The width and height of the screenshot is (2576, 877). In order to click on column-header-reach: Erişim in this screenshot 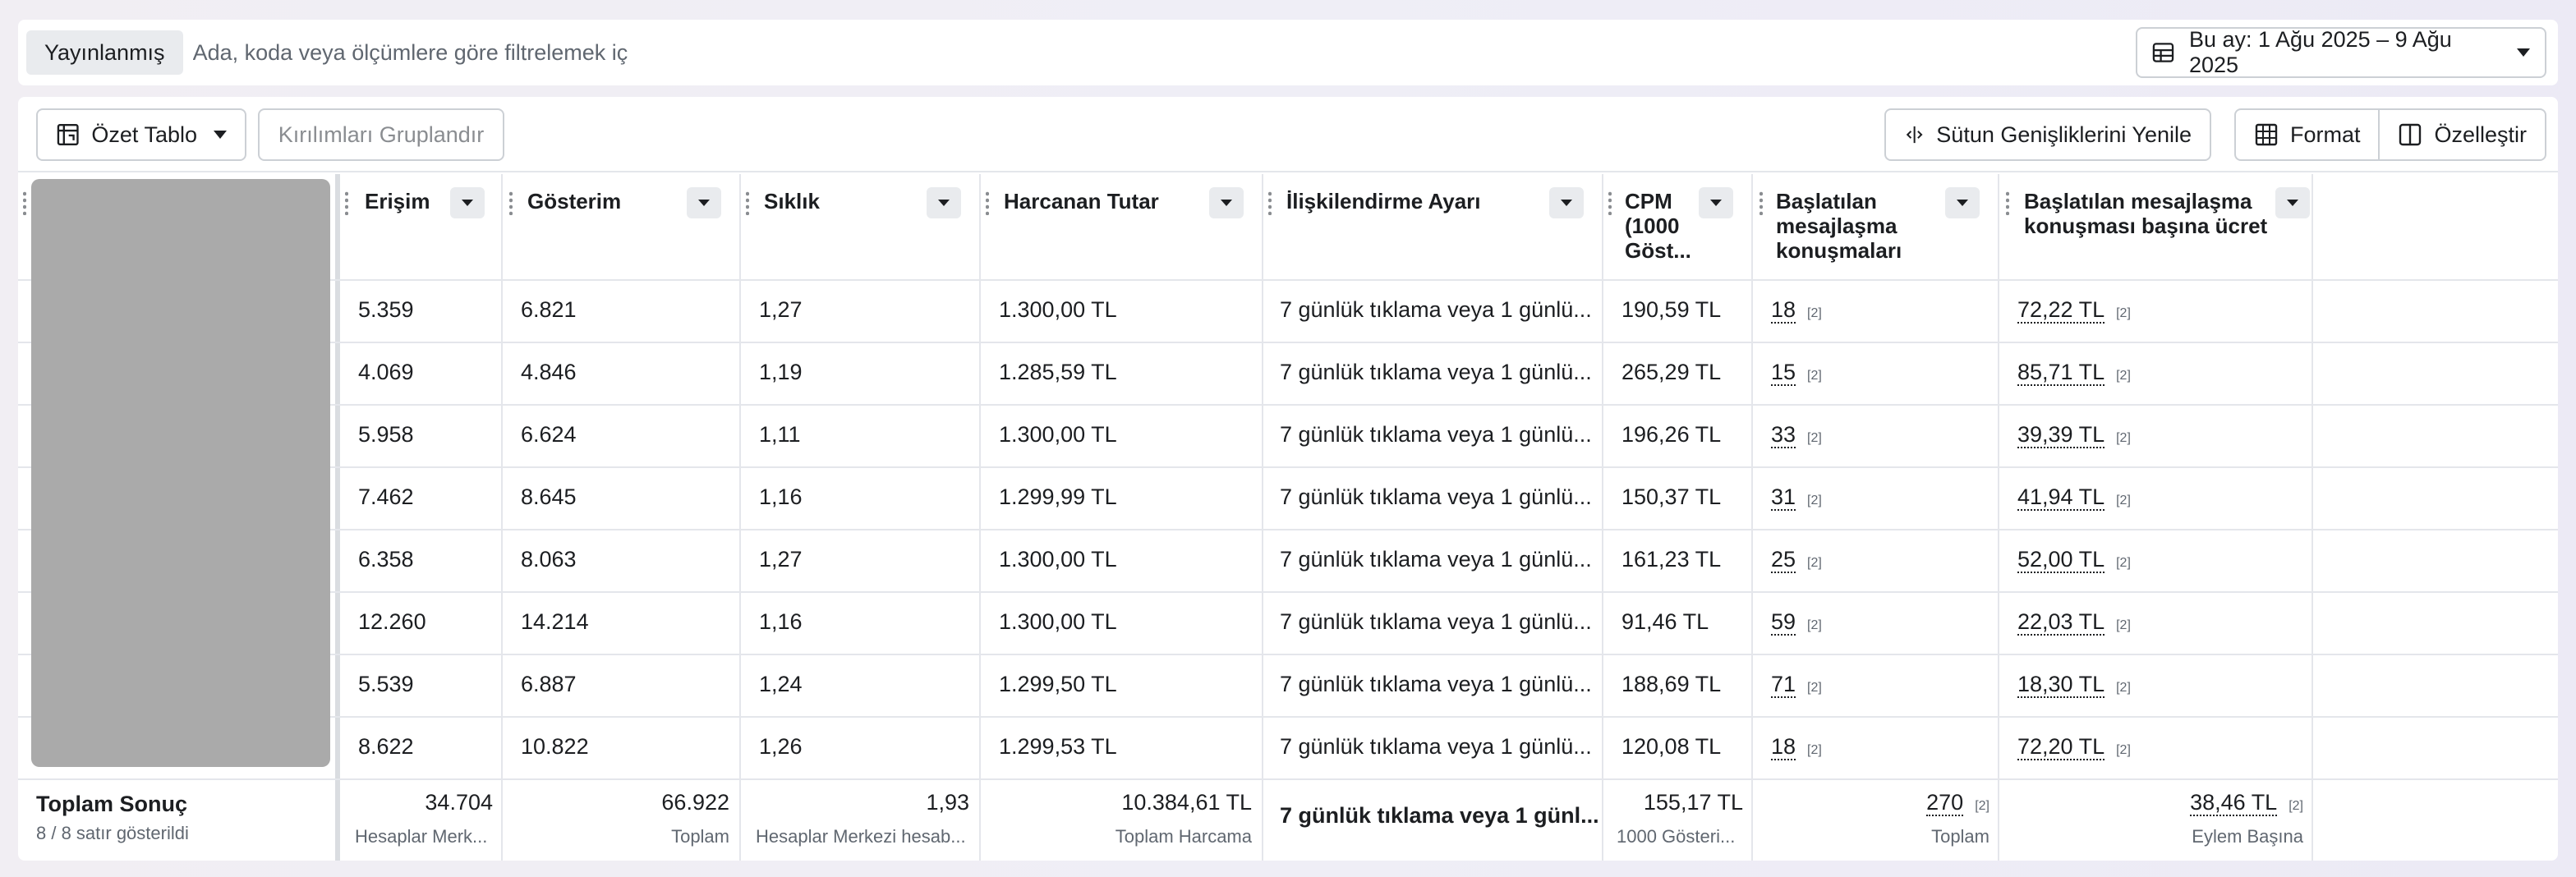, I will do `click(410, 201)`.